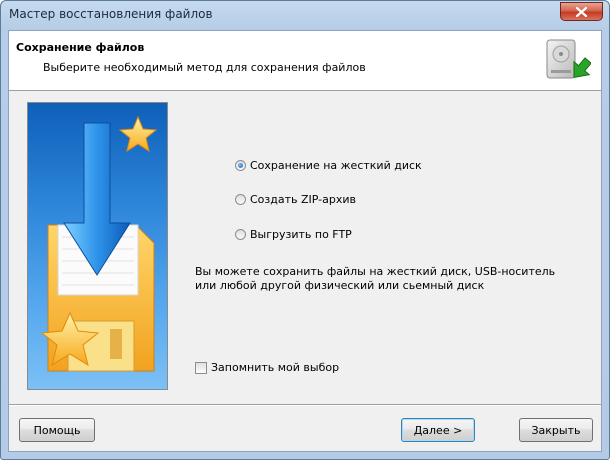 The image size is (610, 460). I want to click on remember-choice-row: Запомнить мой выбор, so click(267, 367).